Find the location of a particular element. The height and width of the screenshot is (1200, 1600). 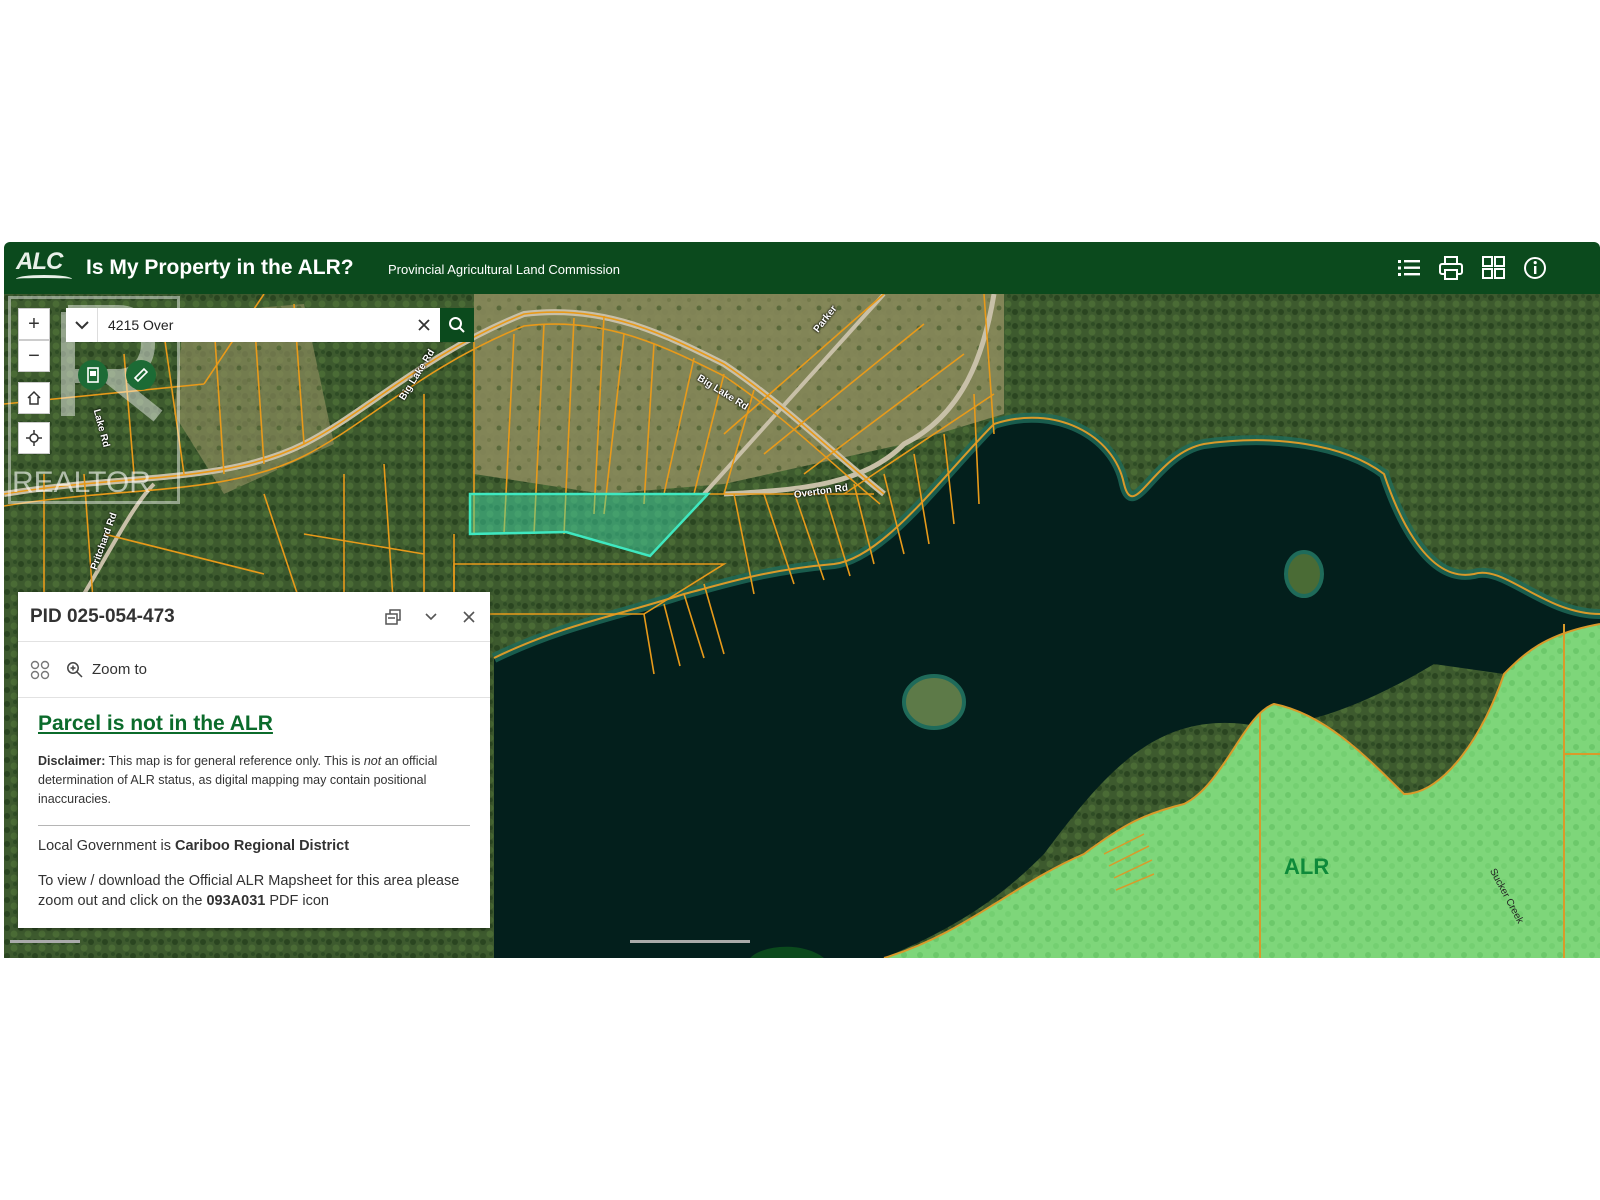

search-bar is located at coordinates (270, 325).